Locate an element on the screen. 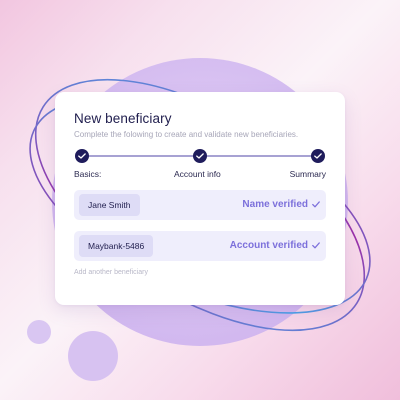  name-verified-label: Name verified is located at coordinates (275, 204).